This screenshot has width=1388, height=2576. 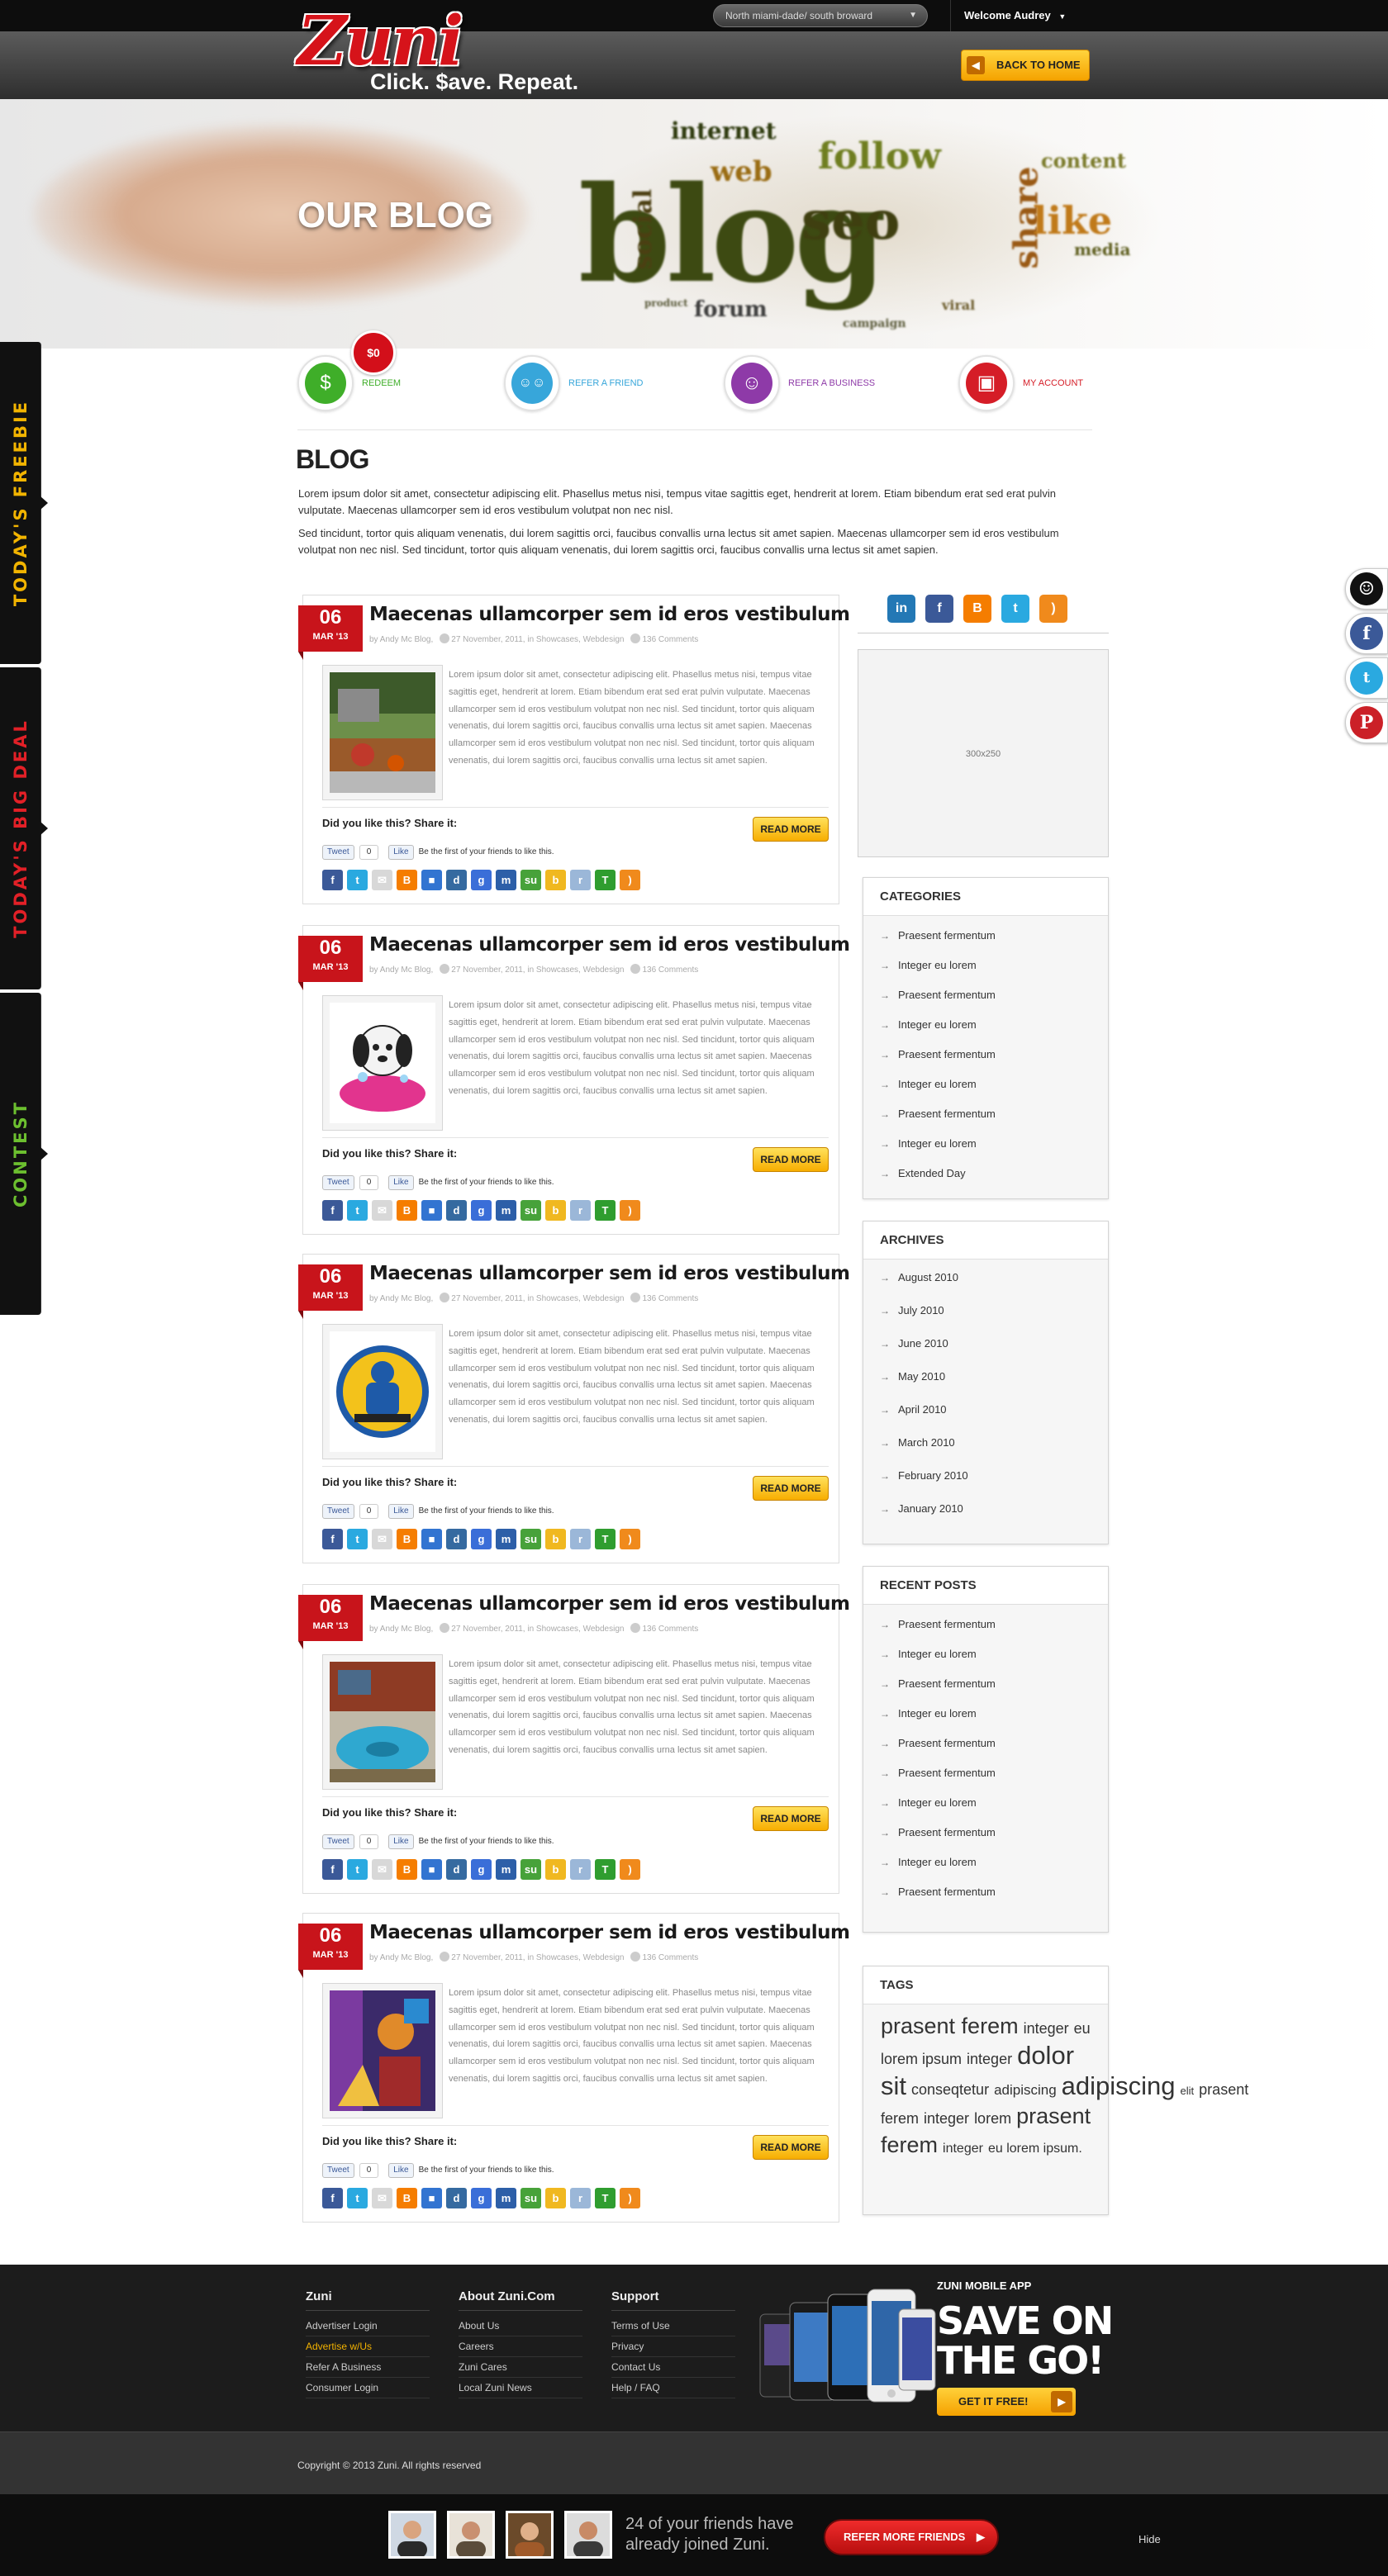 What do you see at coordinates (520, 2388) in the screenshot?
I see `footer-link: Local Zuni News` at bounding box center [520, 2388].